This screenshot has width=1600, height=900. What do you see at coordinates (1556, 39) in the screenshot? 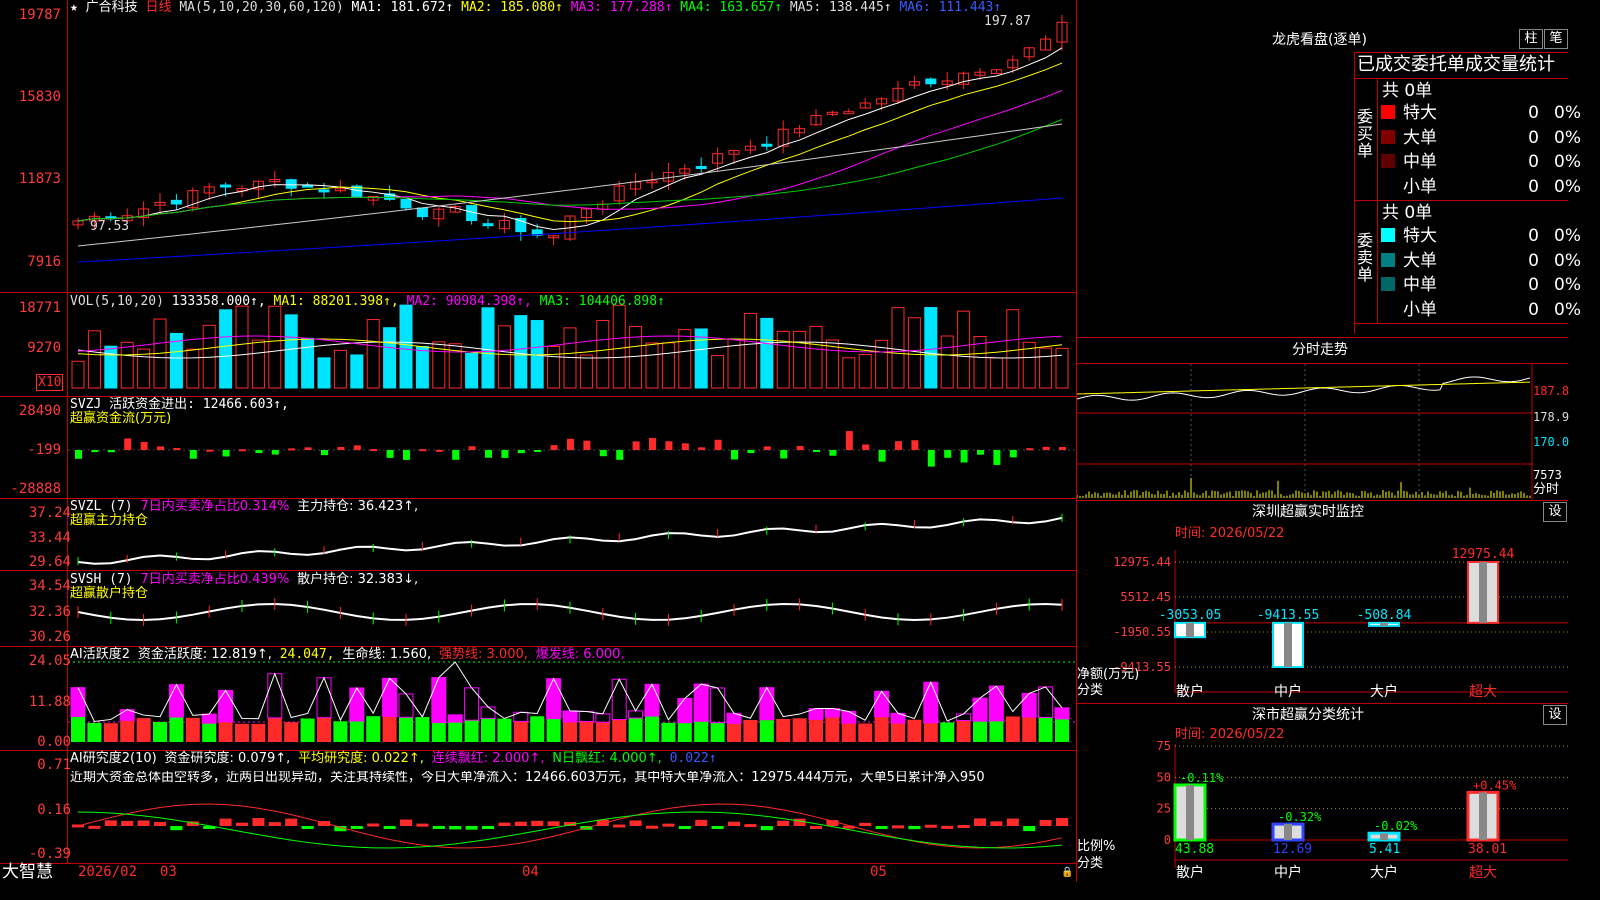
I see `tick-view-button: 笔` at bounding box center [1556, 39].